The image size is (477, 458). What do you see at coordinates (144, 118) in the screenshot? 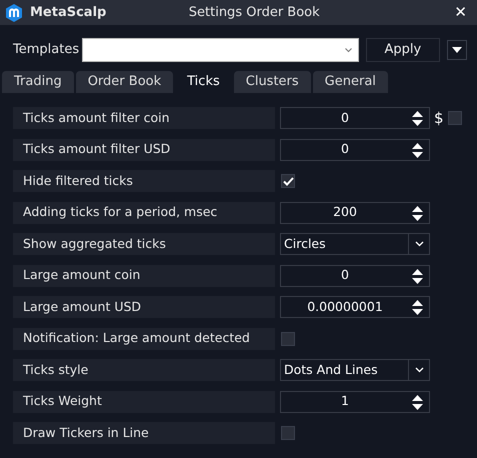
I see `setting-label: Ticks amount filter coin` at bounding box center [144, 118].